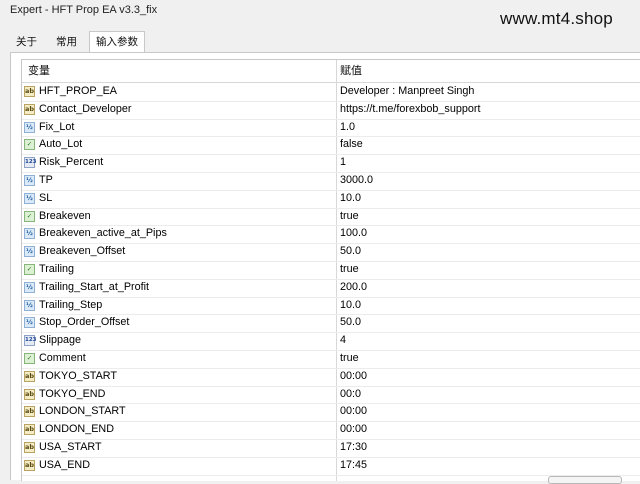  What do you see at coordinates (331, 377) in the screenshot?
I see `table-row: ab TOKYO_START 00:00` at bounding box center [331, 377].